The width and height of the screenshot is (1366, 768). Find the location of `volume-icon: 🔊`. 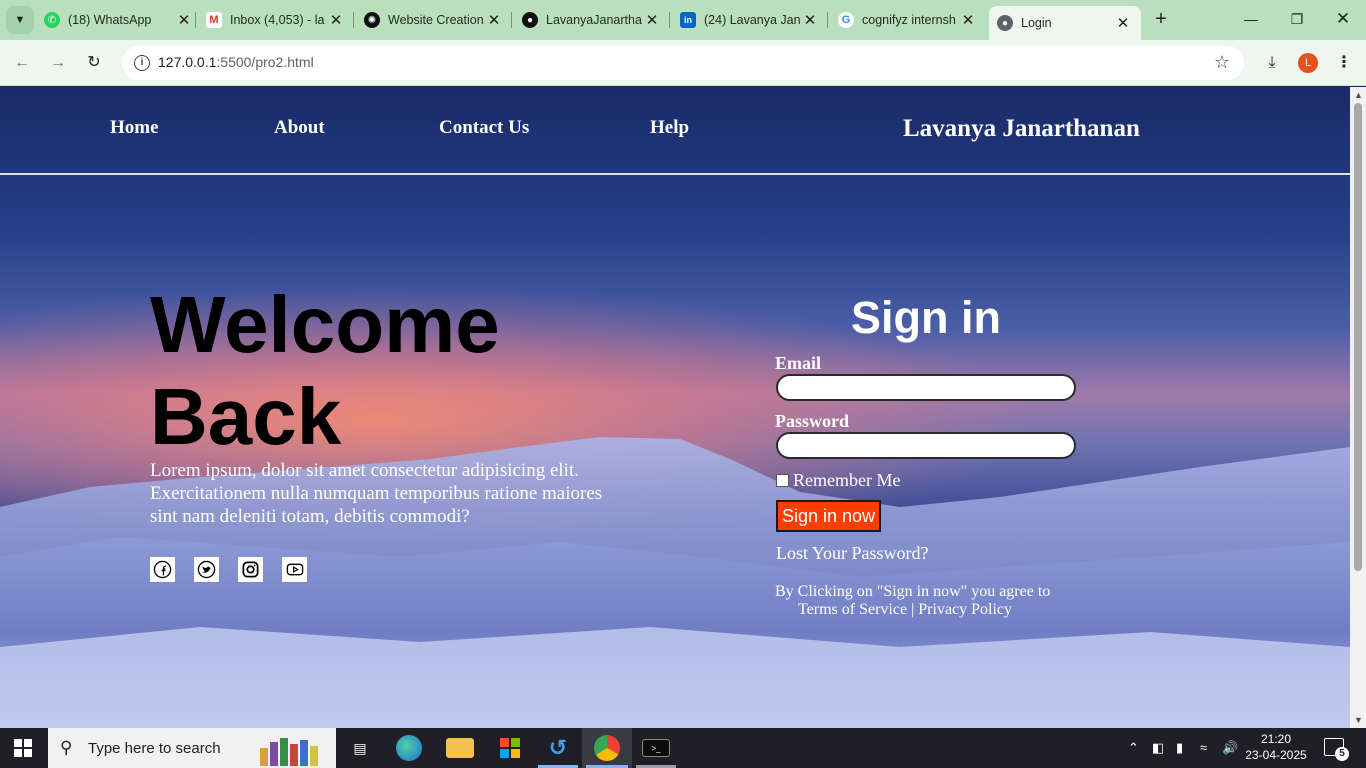

volume-icon: 🔊 is located at coordinates (1230, 748).